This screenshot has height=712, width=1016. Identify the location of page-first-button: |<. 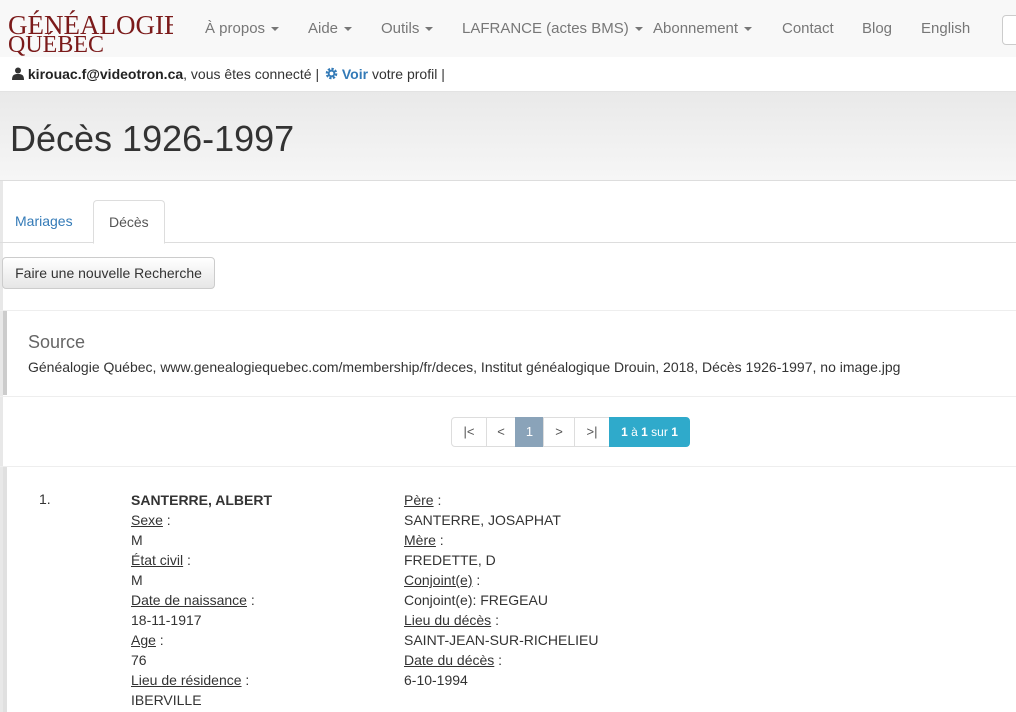
(469, 432).